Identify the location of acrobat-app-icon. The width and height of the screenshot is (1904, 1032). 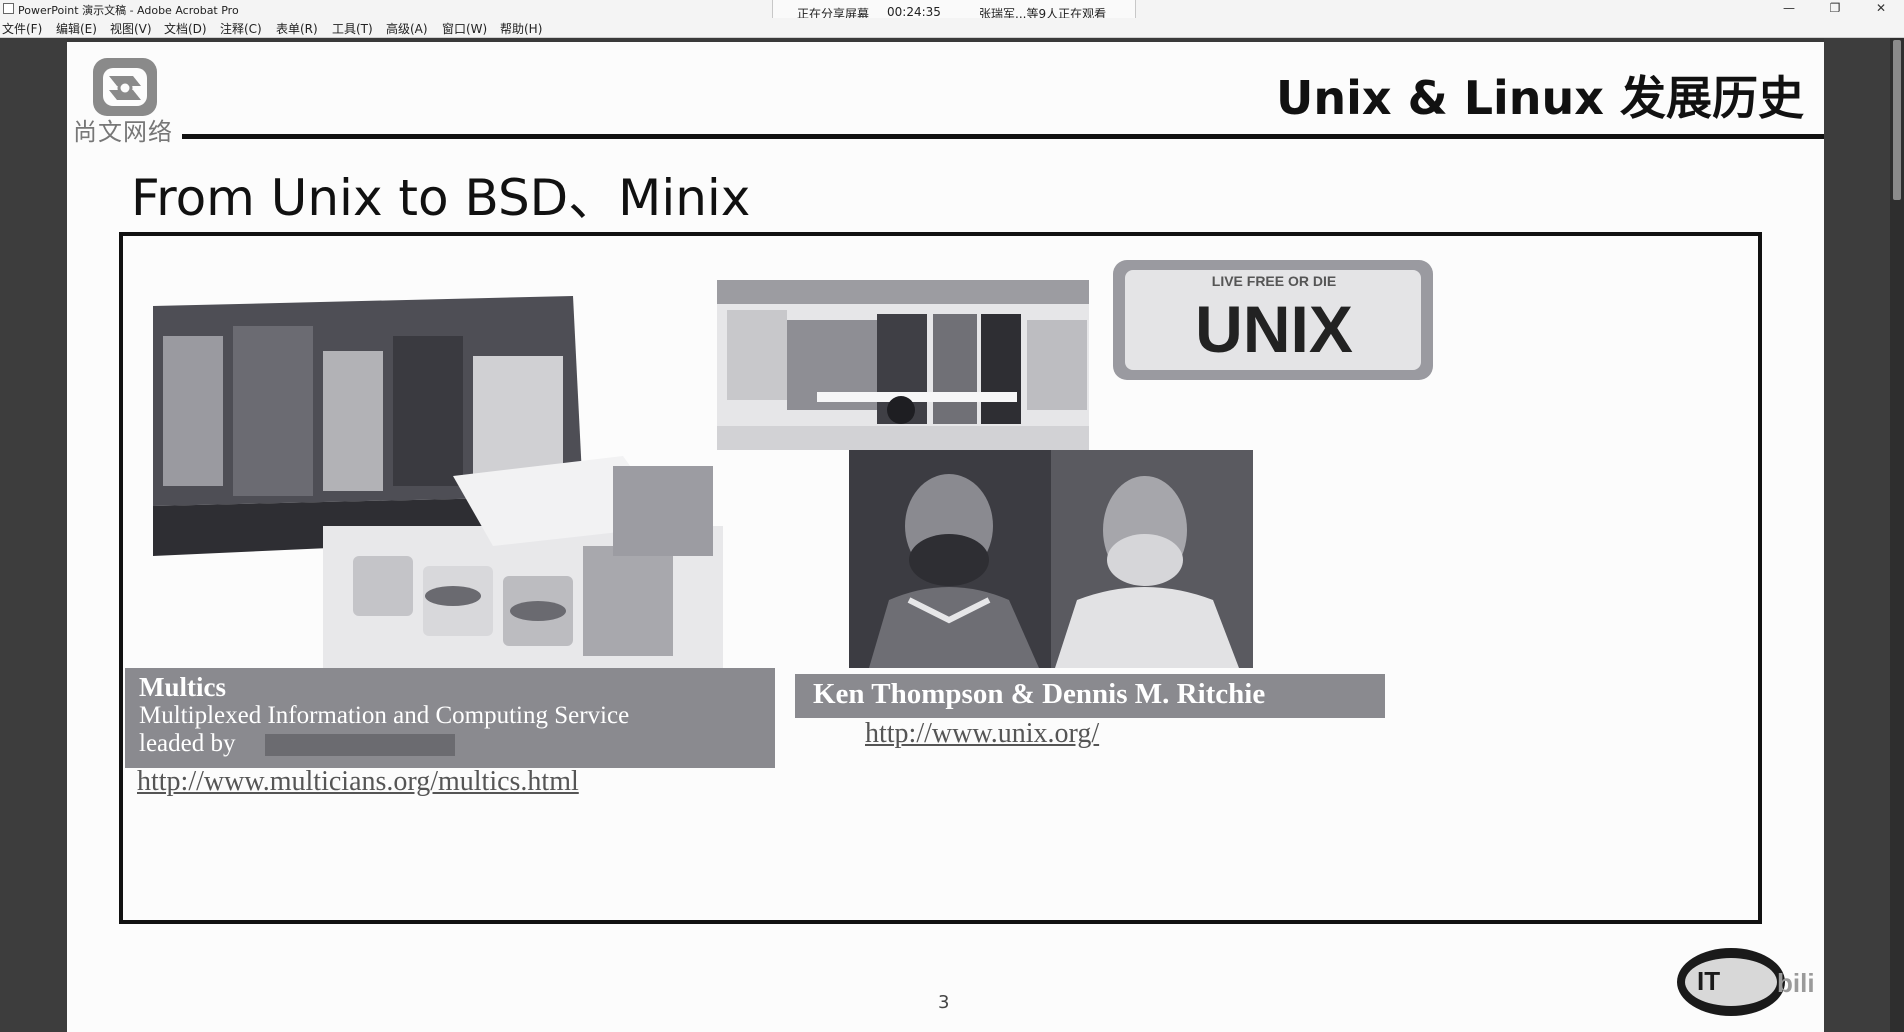
(8, 8).